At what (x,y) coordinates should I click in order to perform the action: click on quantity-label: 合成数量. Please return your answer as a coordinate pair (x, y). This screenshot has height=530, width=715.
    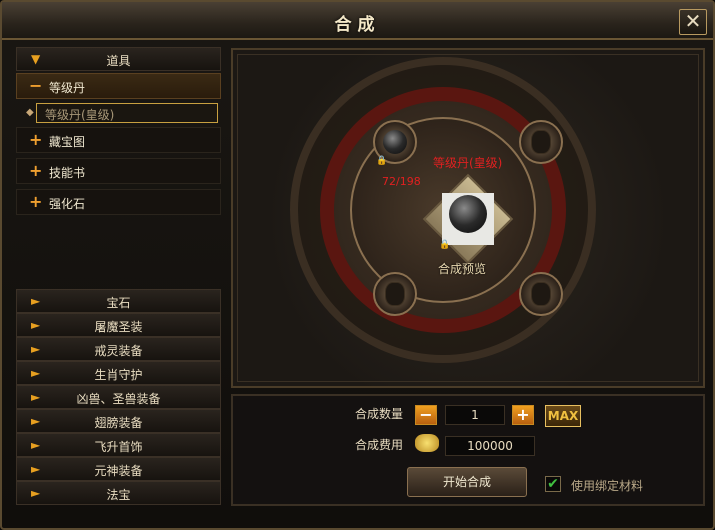
    Looking at the image, I should click on (379, 414).